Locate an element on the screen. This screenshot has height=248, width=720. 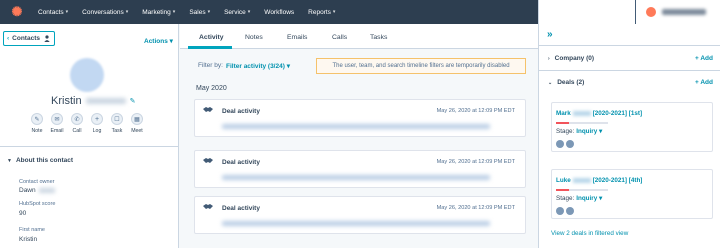
deal-card: Luke [2020-2021] [4th] Stage: Inquiry ▾ is located at coordinates (632, 194).